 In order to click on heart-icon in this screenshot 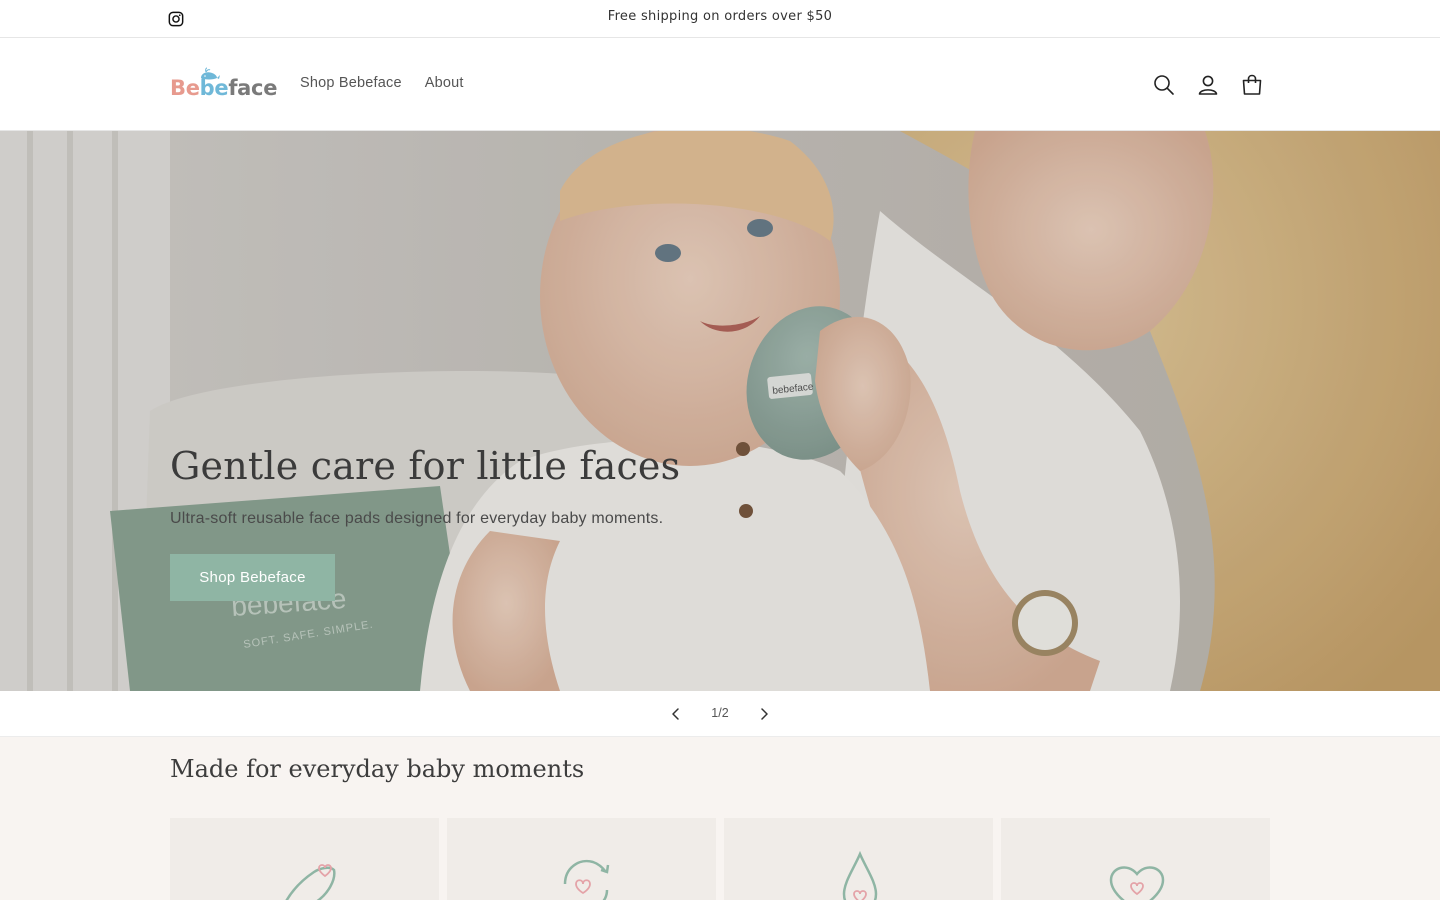, I will do `click(1137, 883)`.